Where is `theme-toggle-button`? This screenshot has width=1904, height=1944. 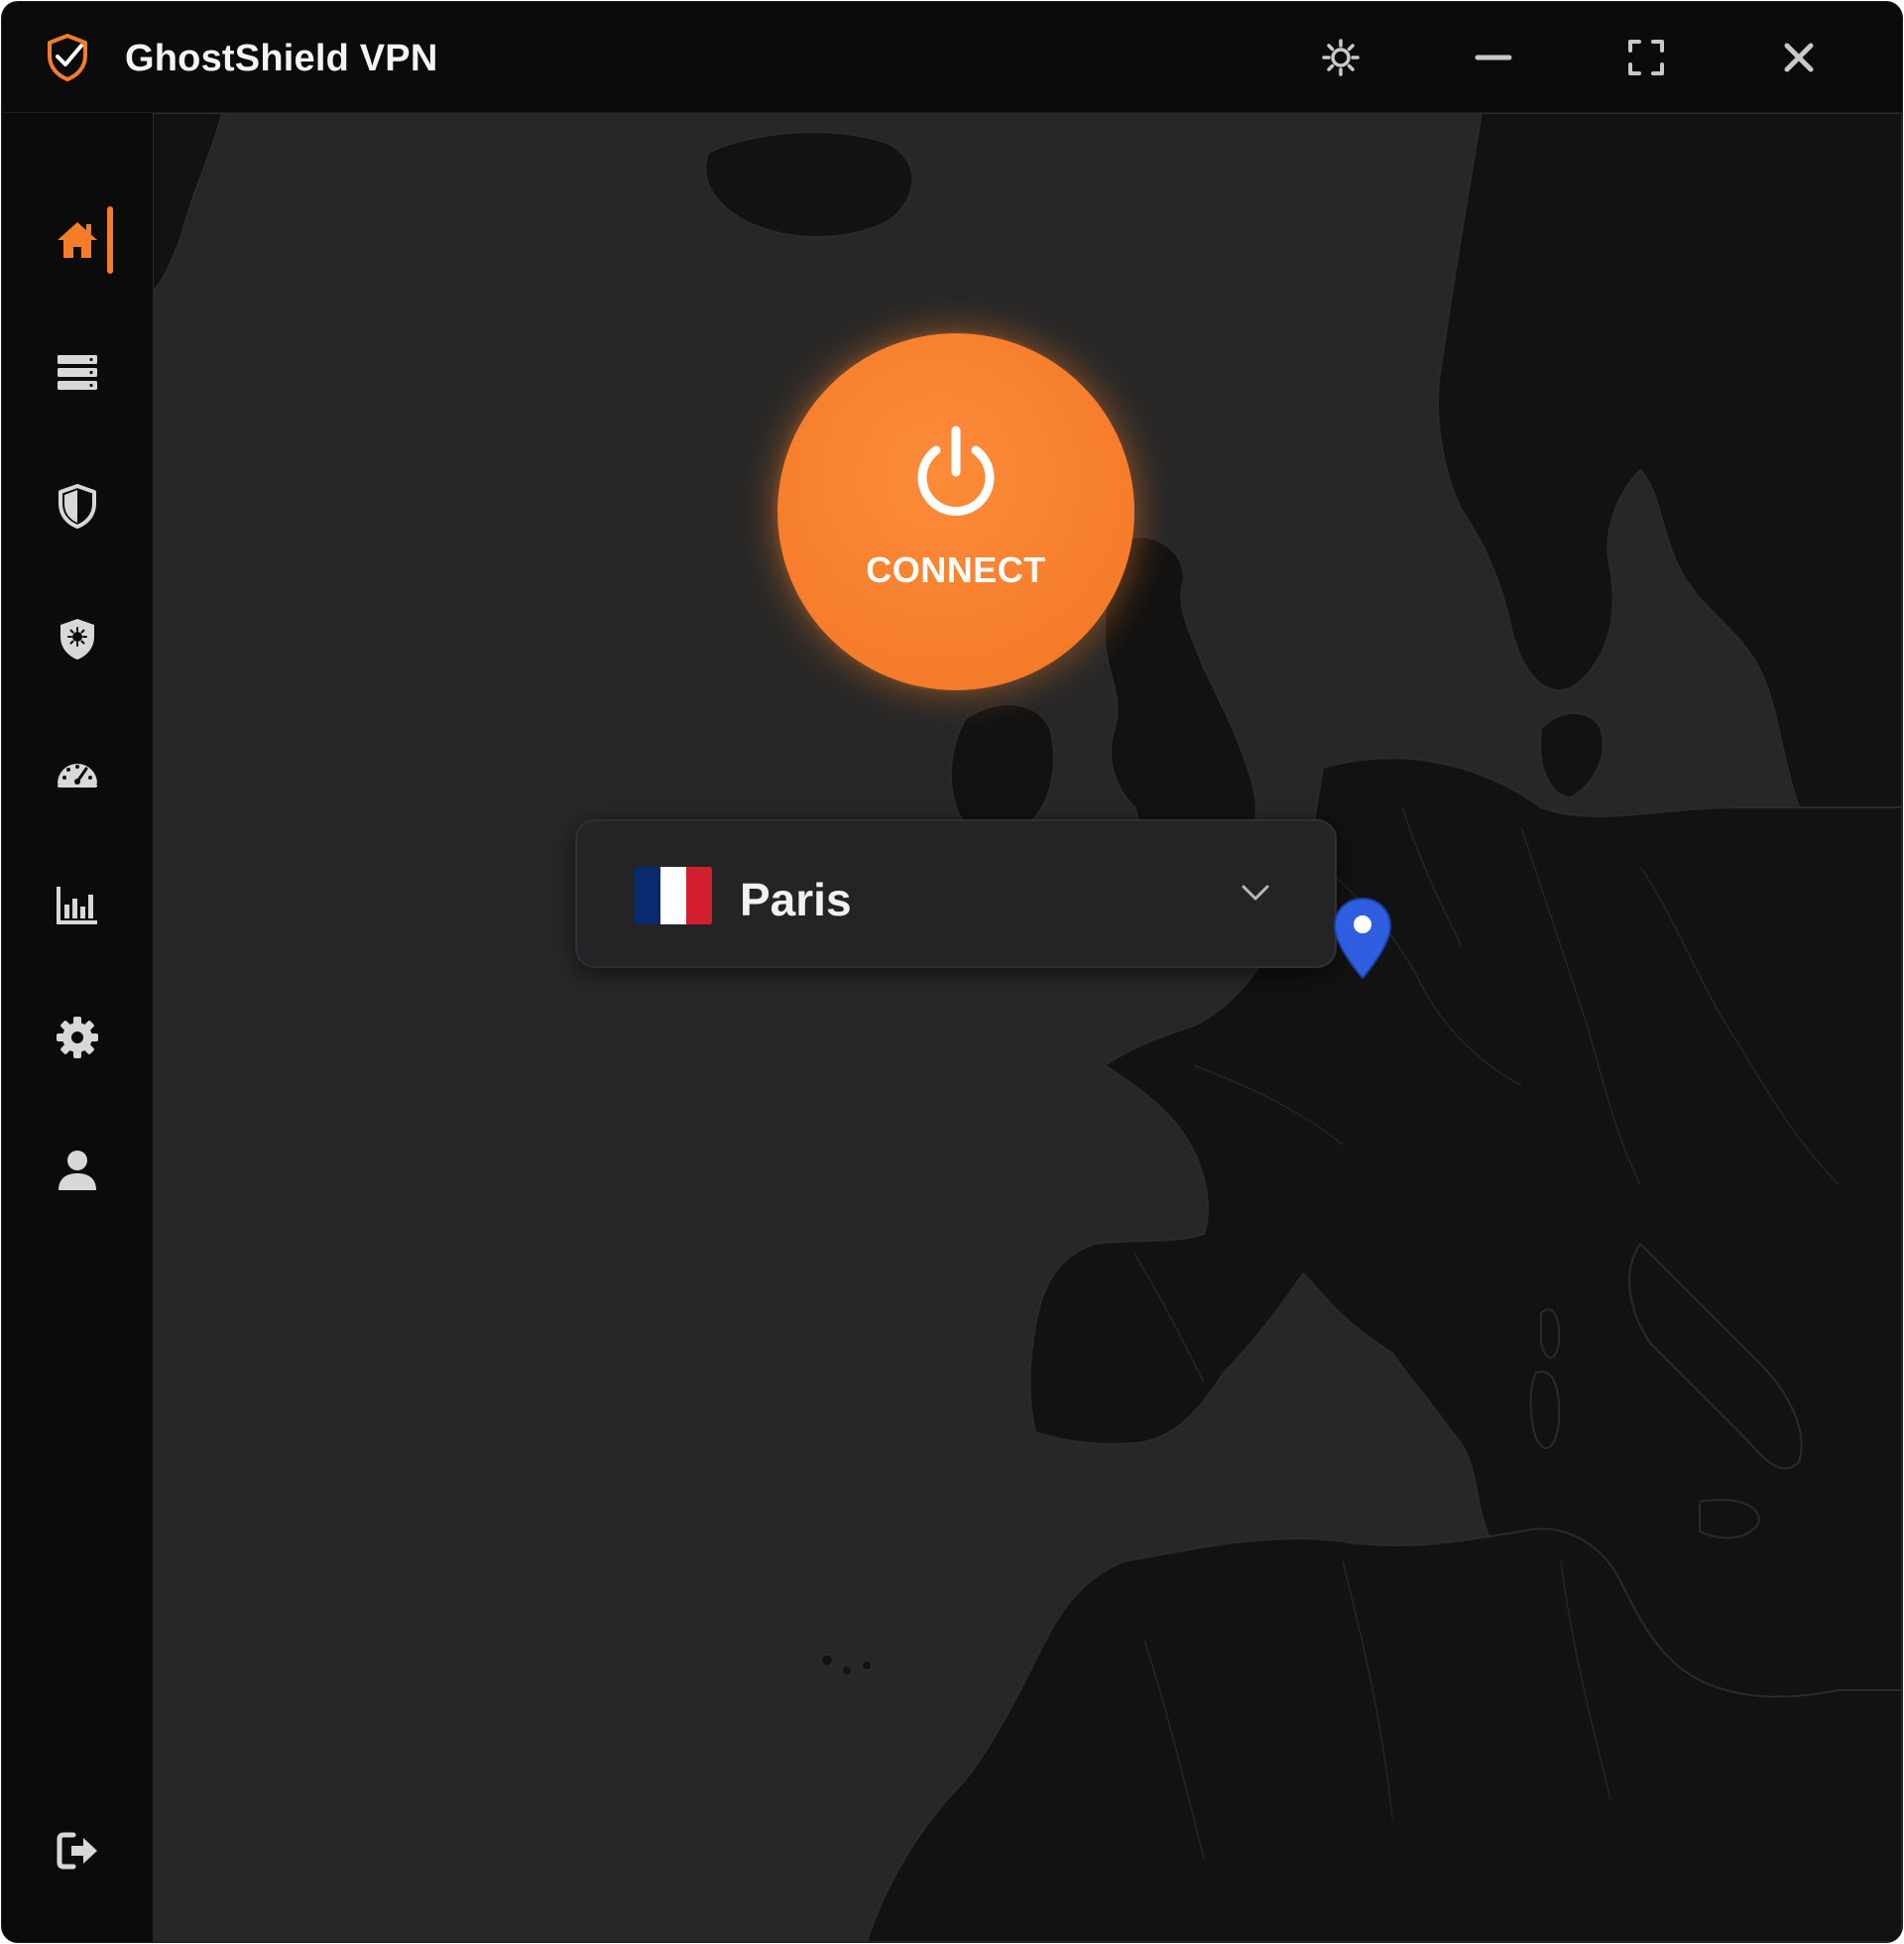 theme-toggle-button is located at coordinates (1340, 57).